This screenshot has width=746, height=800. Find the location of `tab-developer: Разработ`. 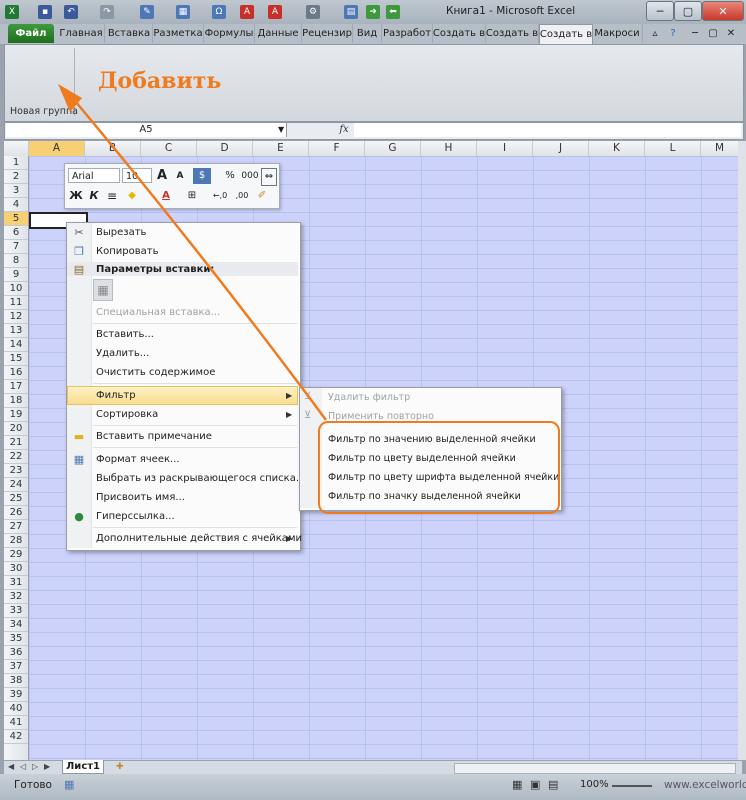

tab-developer: Разработ is located at coordinates (407, 33).